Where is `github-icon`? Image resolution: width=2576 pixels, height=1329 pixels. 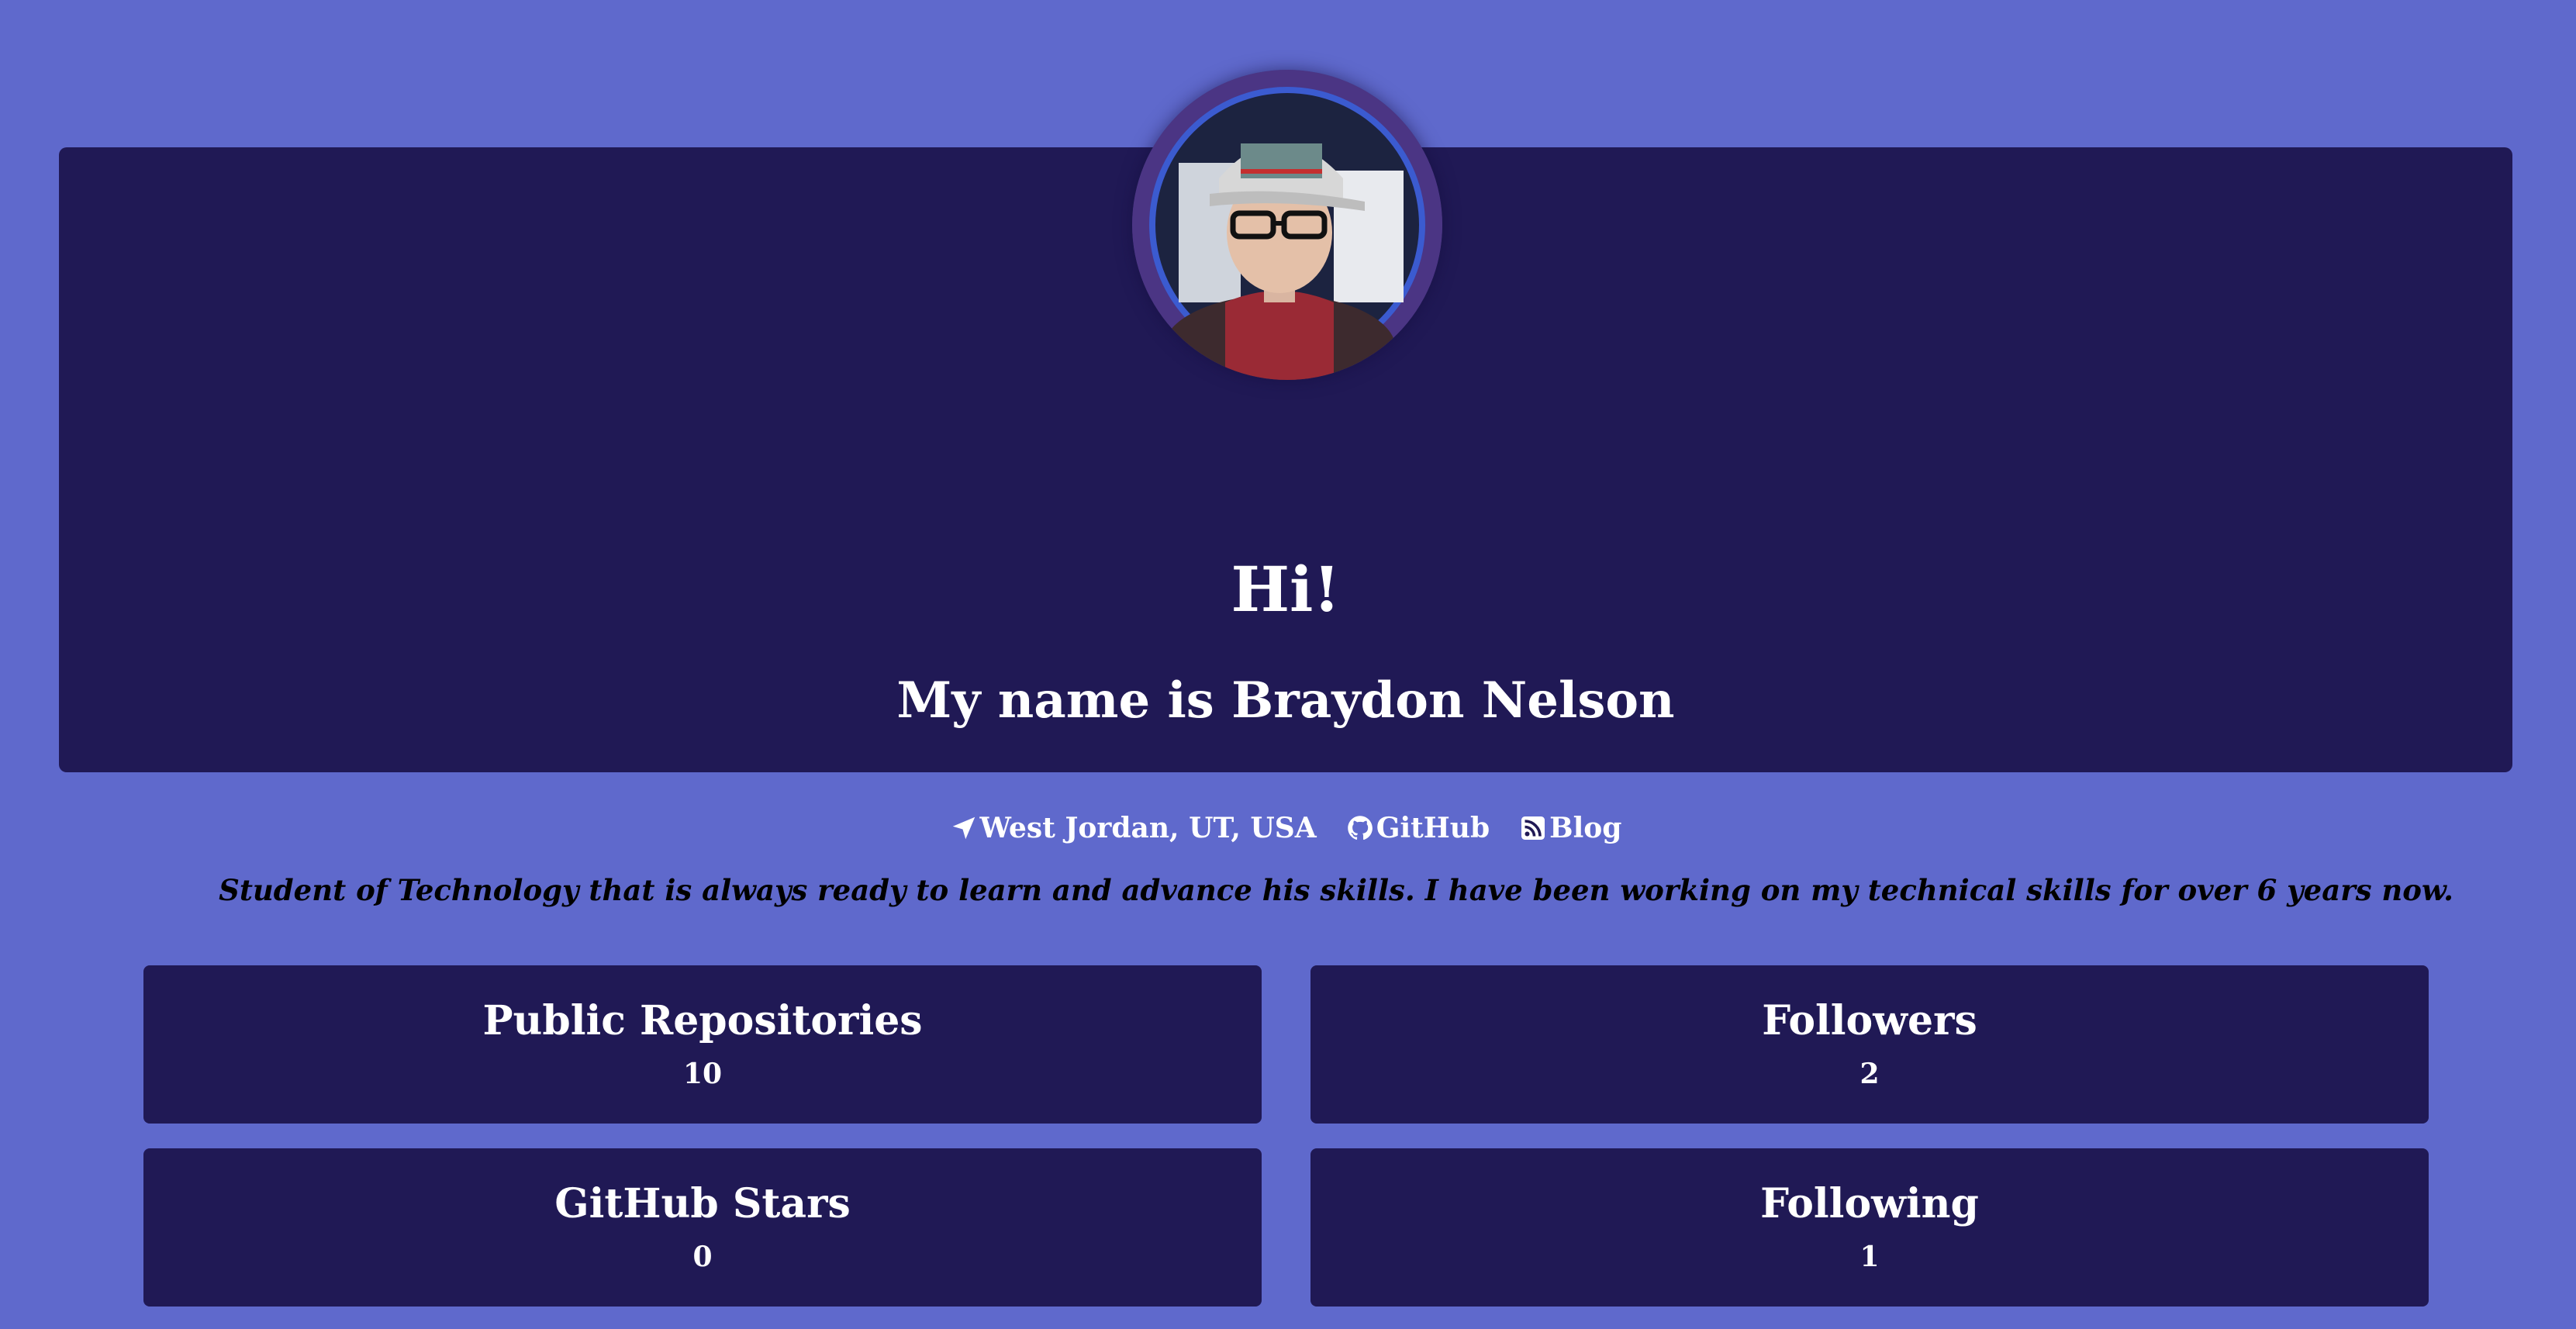
github-icon is located at coordinates (1360, 828).